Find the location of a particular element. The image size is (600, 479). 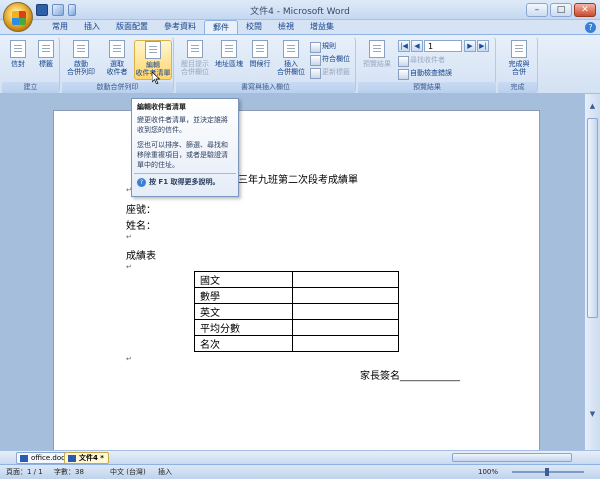

last-record-button: ▶| is located at coordinates (483, 46).